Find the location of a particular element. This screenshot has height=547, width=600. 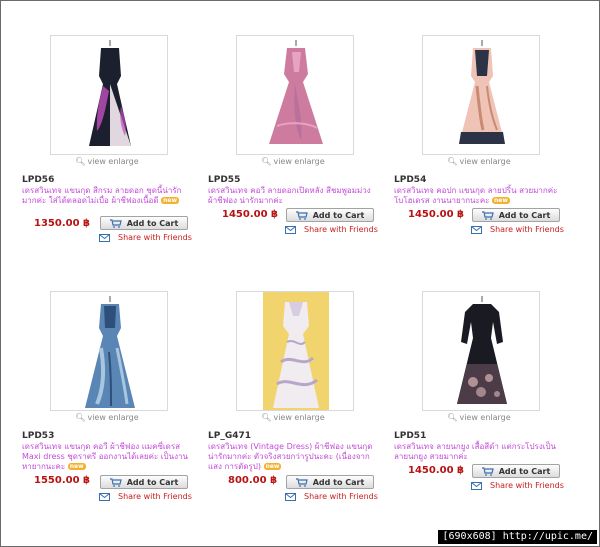

product-code: LPD51 is located at coordinates (410, 436).